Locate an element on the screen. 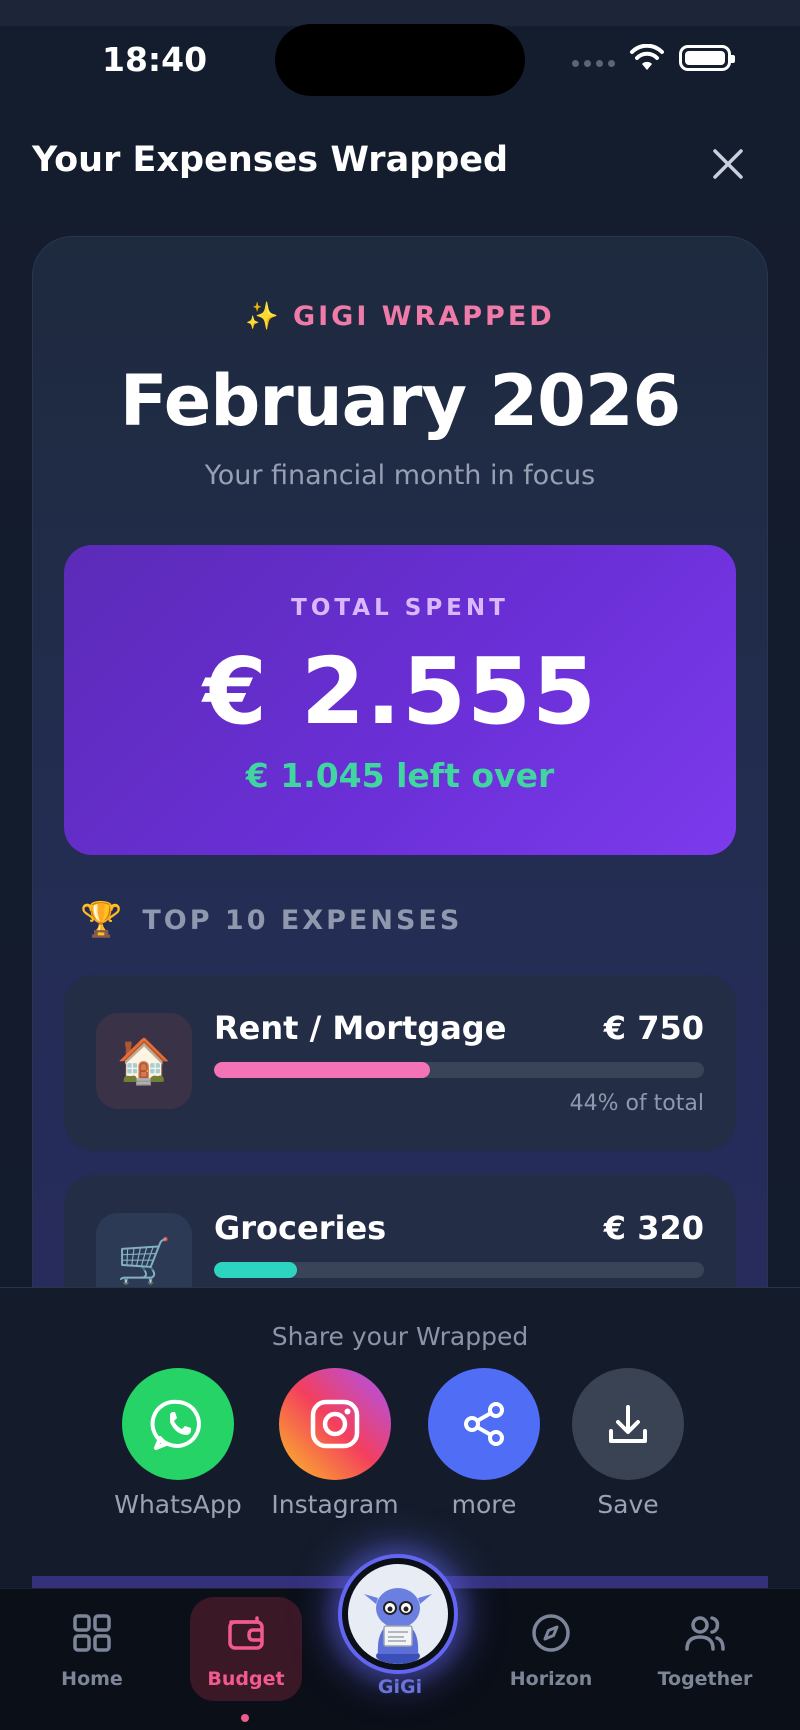 The height and width of the screenshot is (1730, 800). save-label: Save is located at coordinates (628, 1504).